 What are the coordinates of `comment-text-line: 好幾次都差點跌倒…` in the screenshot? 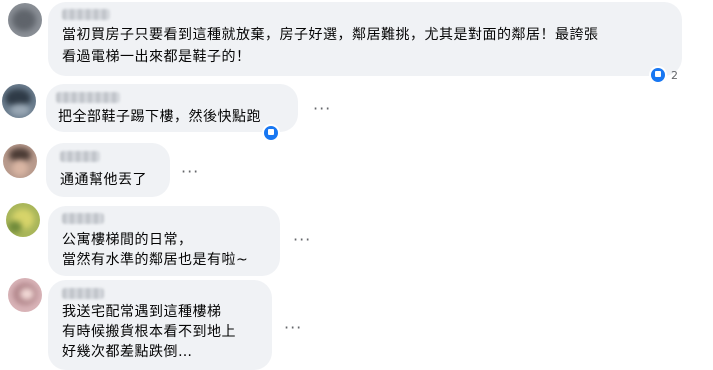 It's located at (127, 352).